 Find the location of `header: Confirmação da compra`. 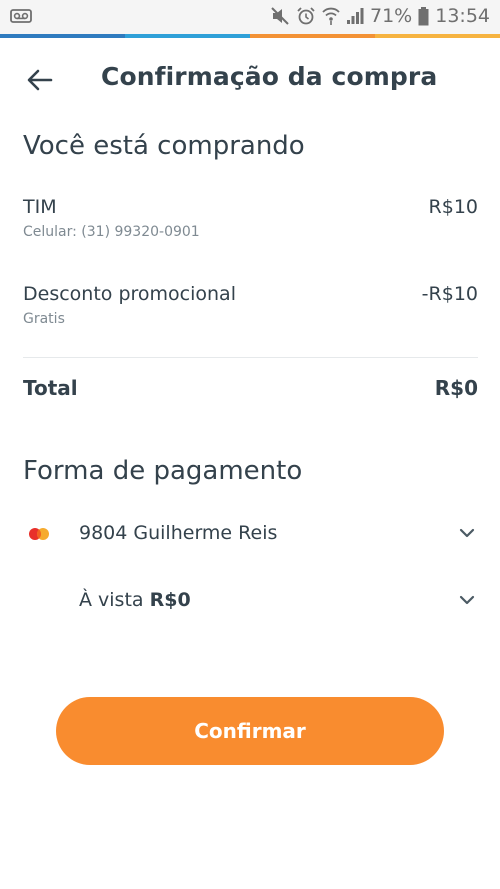

header: Confirmação da compra is located at coordinates (250, 80).